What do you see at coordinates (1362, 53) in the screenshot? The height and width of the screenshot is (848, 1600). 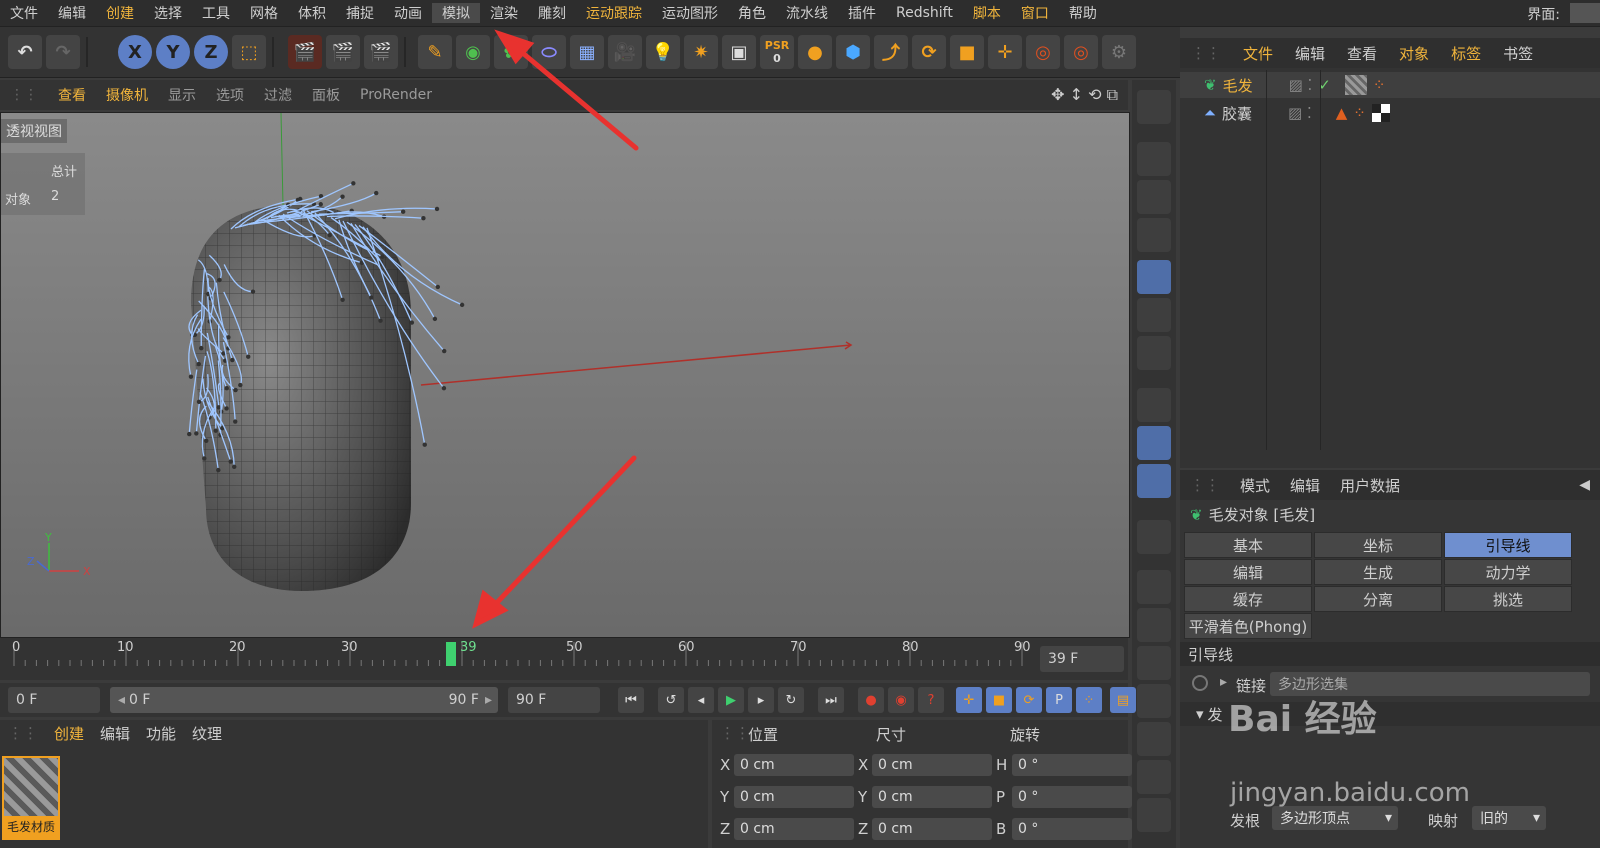 I see `om-menu-view: 查看` at bounding box center [1362, 53].